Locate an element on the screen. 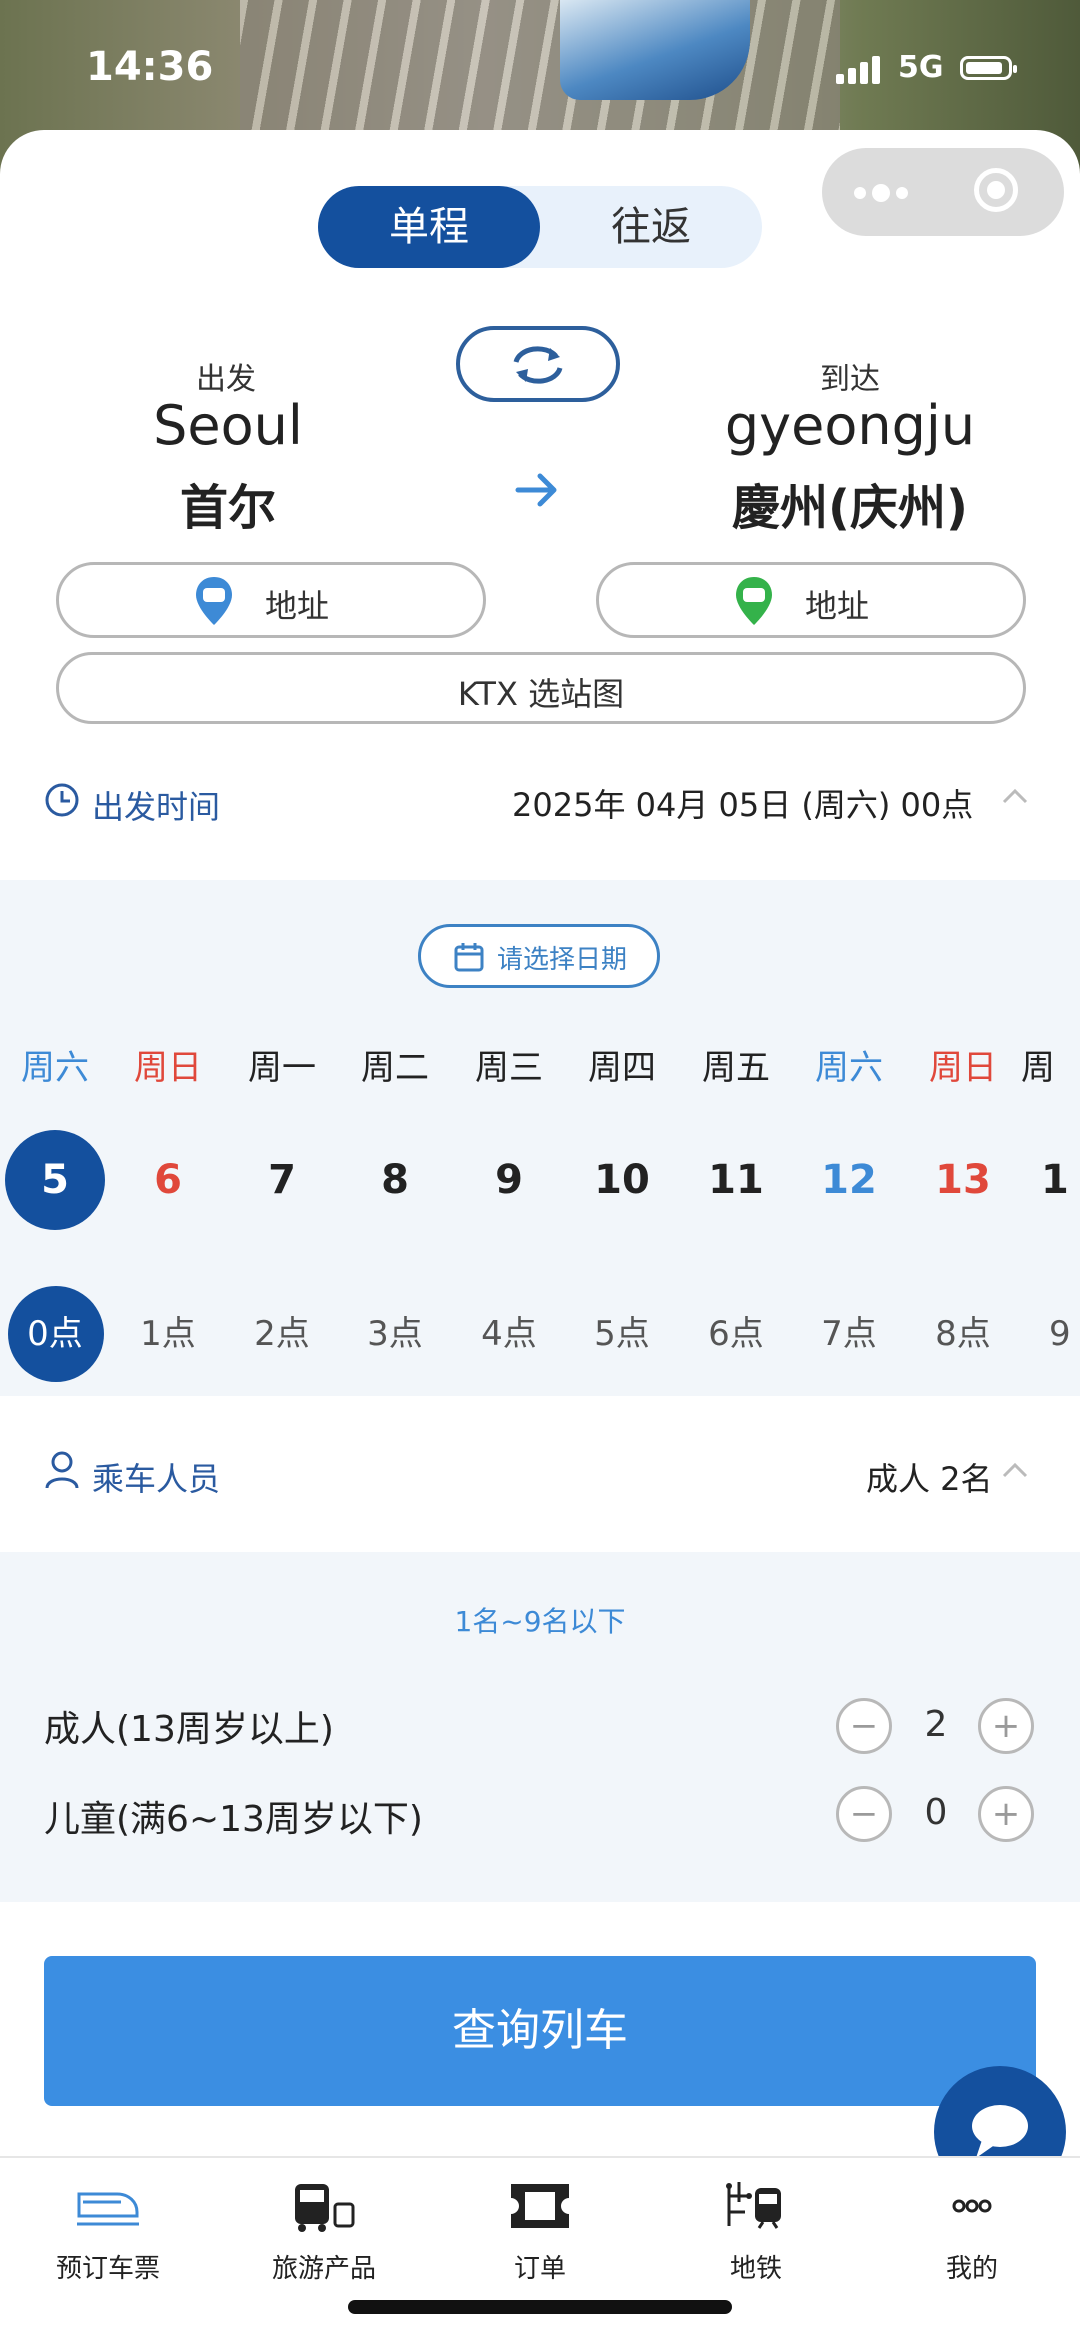  weekday-label: 周四 is located at coordinates (622, 1068).